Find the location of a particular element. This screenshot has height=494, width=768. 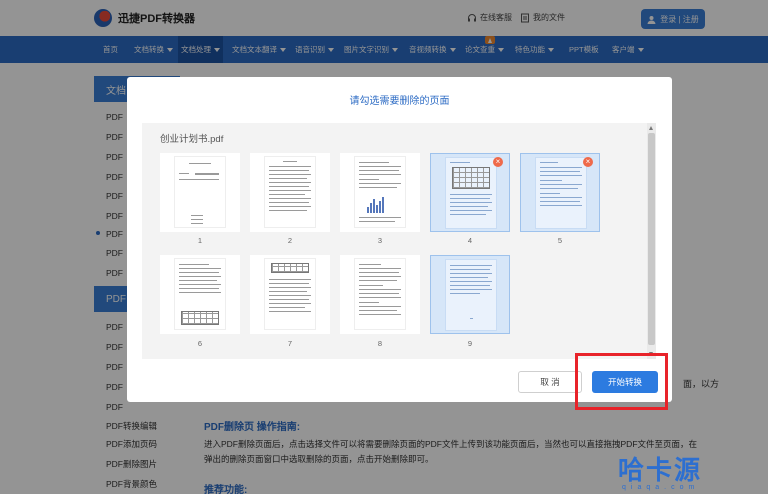

watermark-url: qiaqa.com is located at coordinates (661, 487).